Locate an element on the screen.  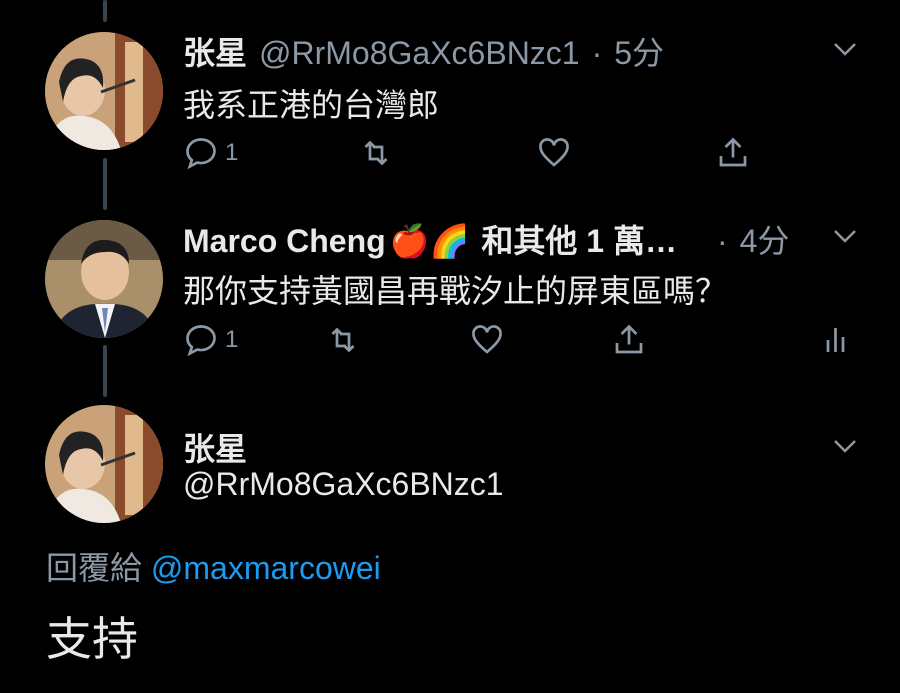
tweet-text: 那你支持黃國昌再戰汐止的屏東區嗎？ is located at coordinates (455, 291).